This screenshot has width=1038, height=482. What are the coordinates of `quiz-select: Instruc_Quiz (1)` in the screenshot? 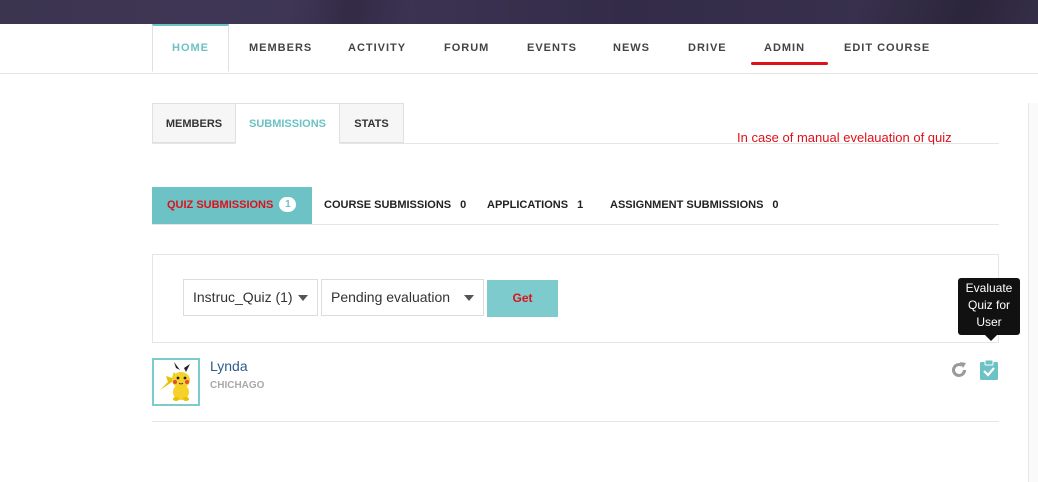 It's located at (250, 297).